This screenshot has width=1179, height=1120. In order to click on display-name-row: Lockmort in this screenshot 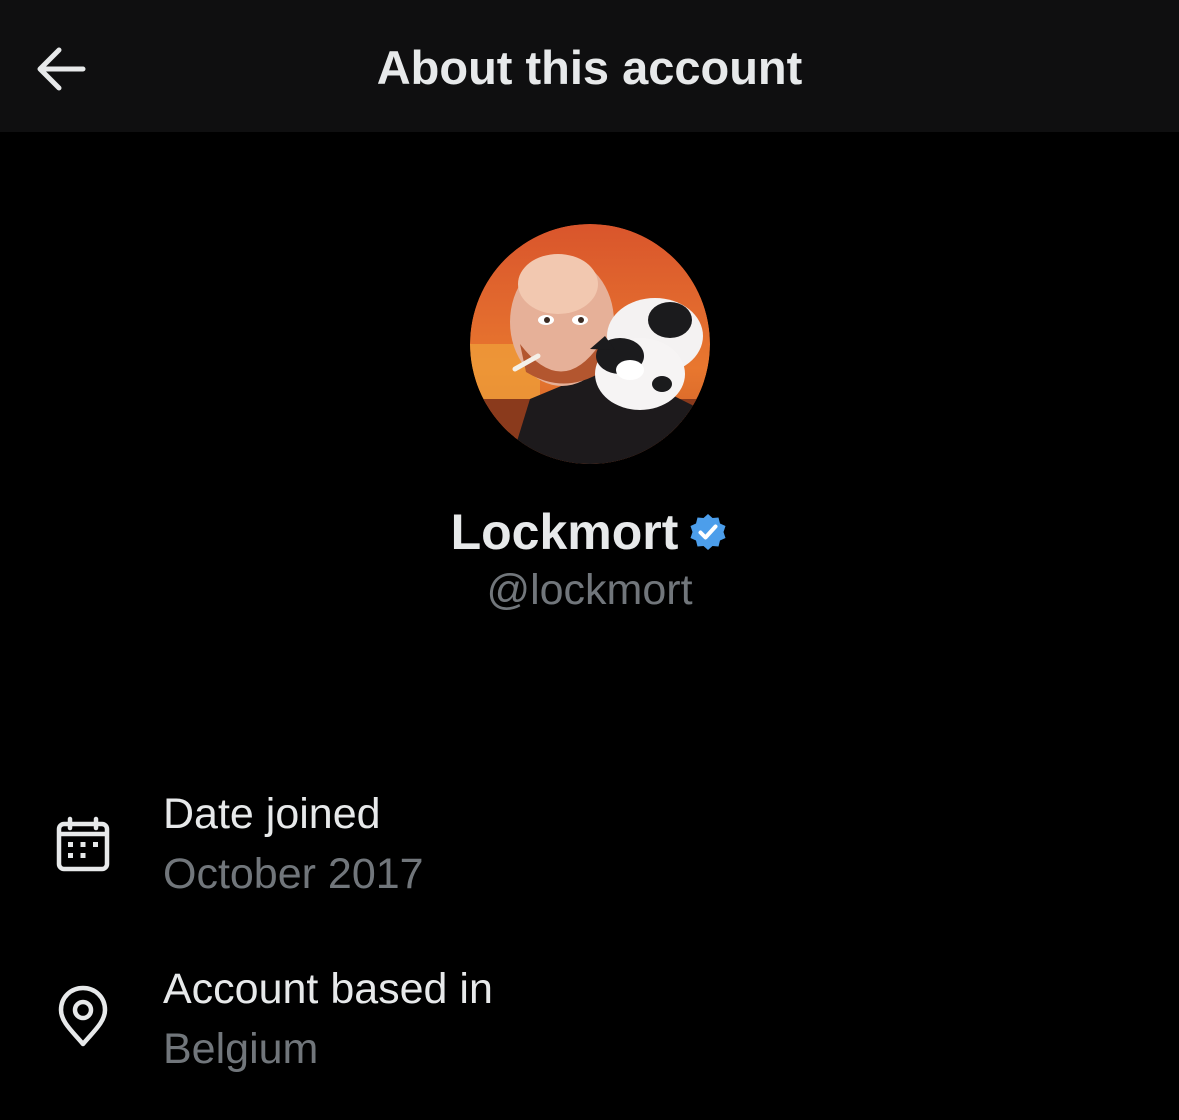, I will do `click(589, 532)`.